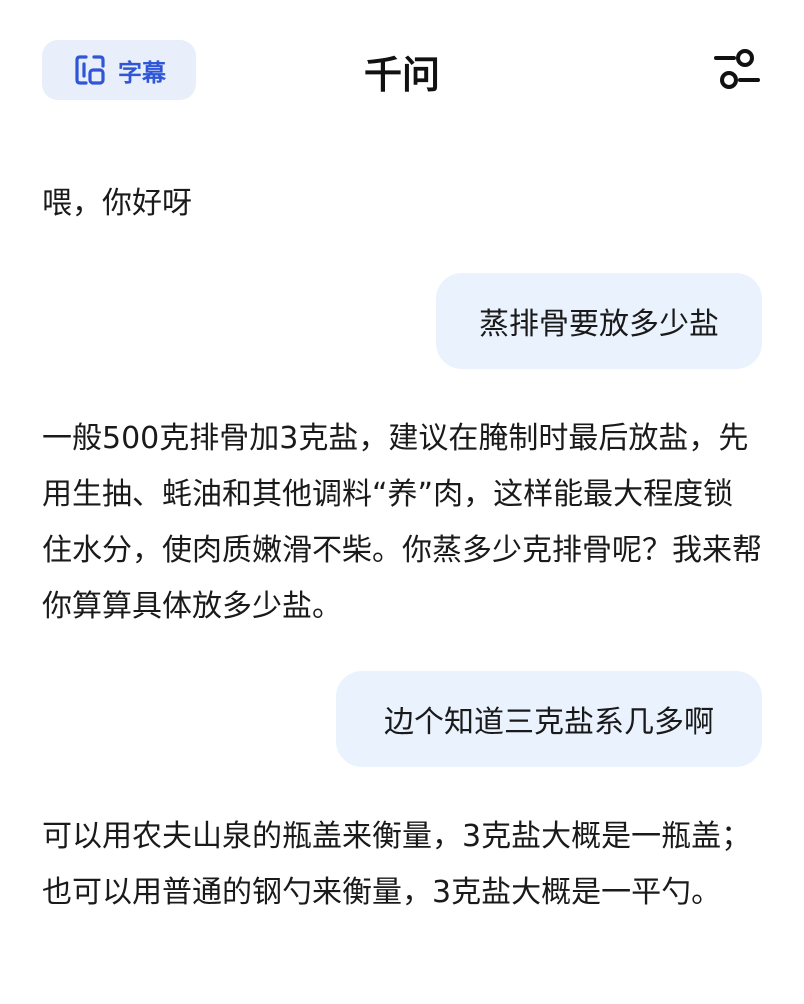 This screenshot has width=804, height=1004. What do you see at coordinates (599, 321) in the screenshot?
I see `user-message: 蒸排骨要放多少盐` at bounding box center [599, 321].